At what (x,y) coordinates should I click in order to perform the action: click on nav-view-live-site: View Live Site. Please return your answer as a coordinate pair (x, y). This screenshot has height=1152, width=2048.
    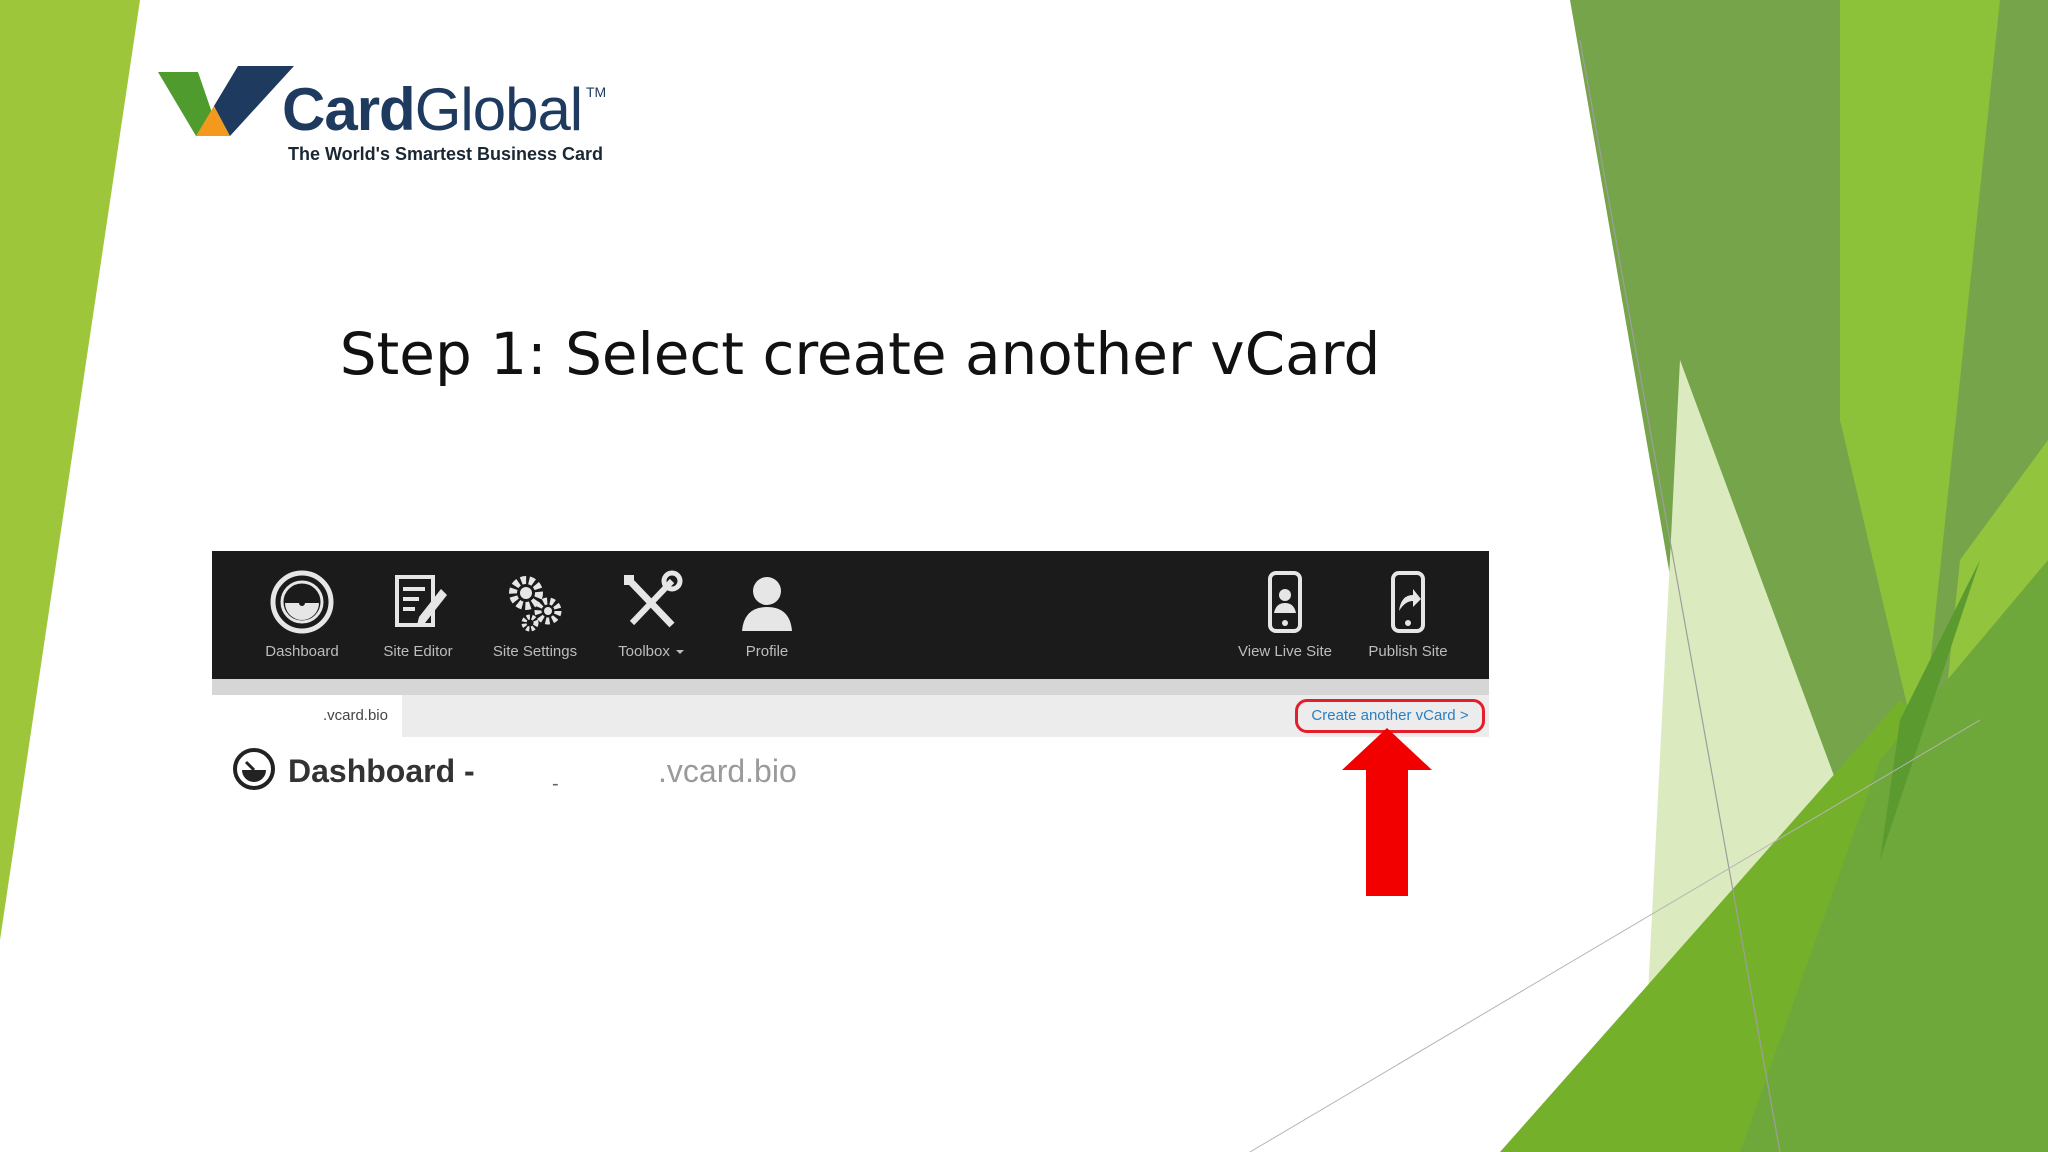
    Looking at the image, I should click on (1285, 614).